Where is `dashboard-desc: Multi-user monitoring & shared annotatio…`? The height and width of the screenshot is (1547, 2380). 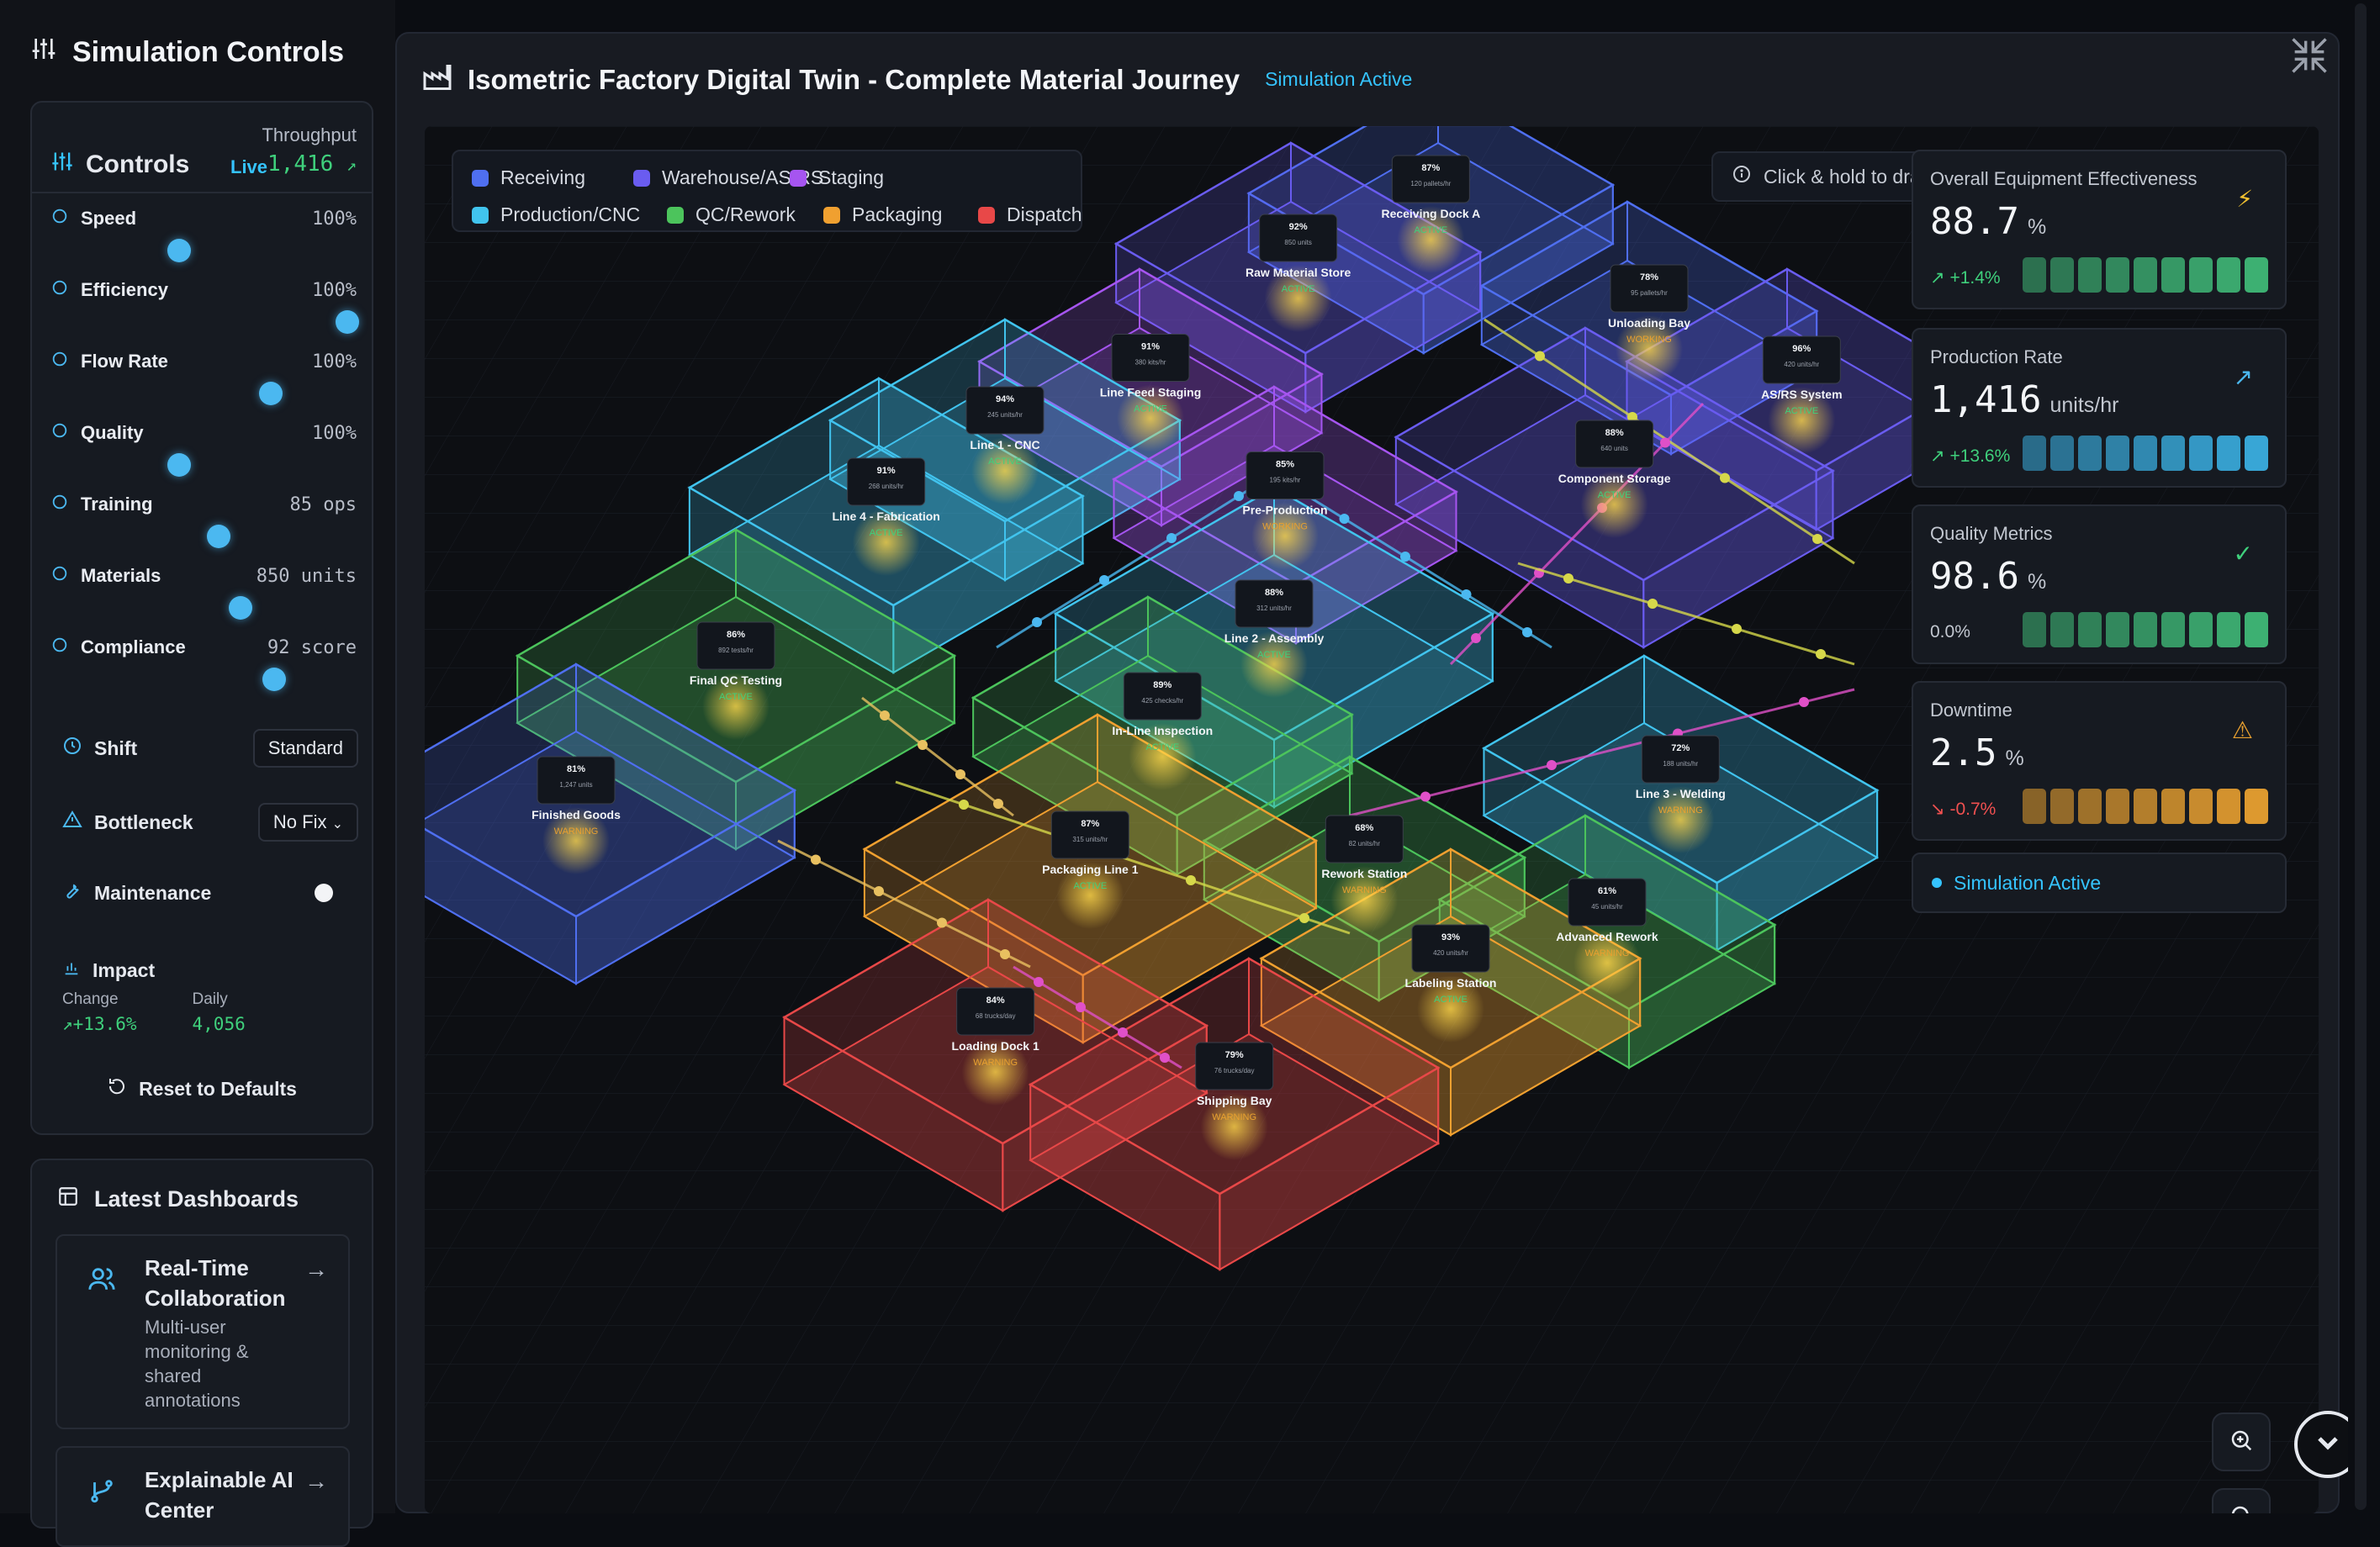
dashboard-desc: Multi-user monitoring & shared annotatio… is located at coordinates (197, 1364).